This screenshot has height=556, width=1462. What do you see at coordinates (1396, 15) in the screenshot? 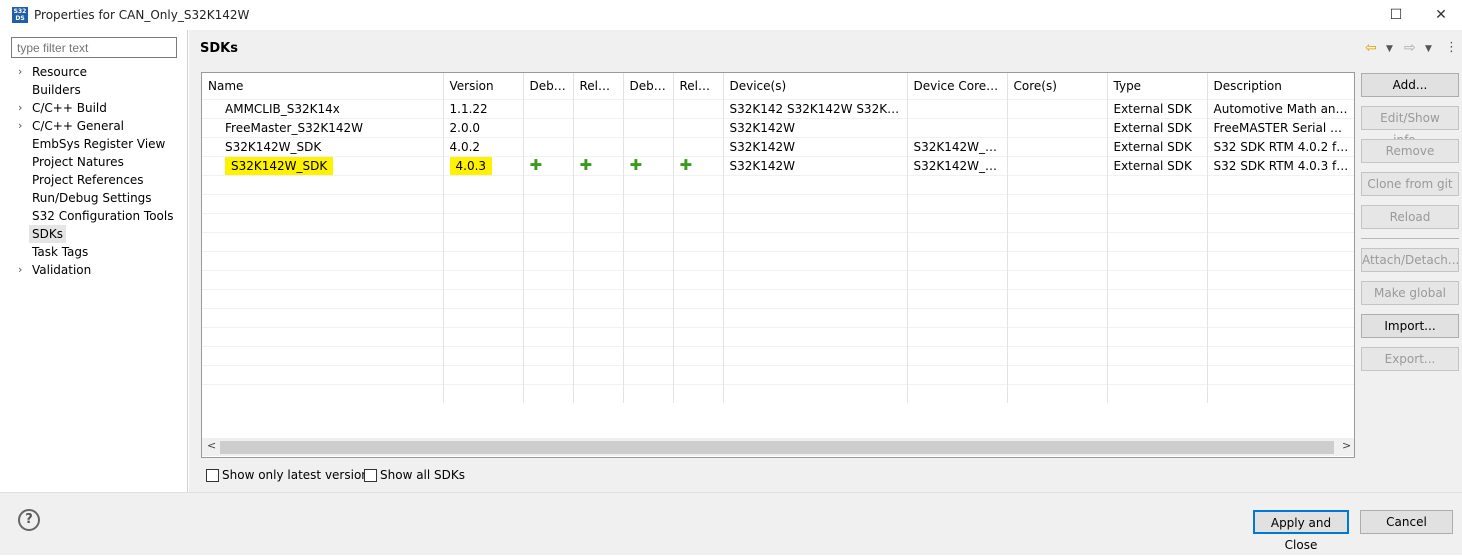
I see `maximize-button: ☐` at bounding box center [1396, 15].